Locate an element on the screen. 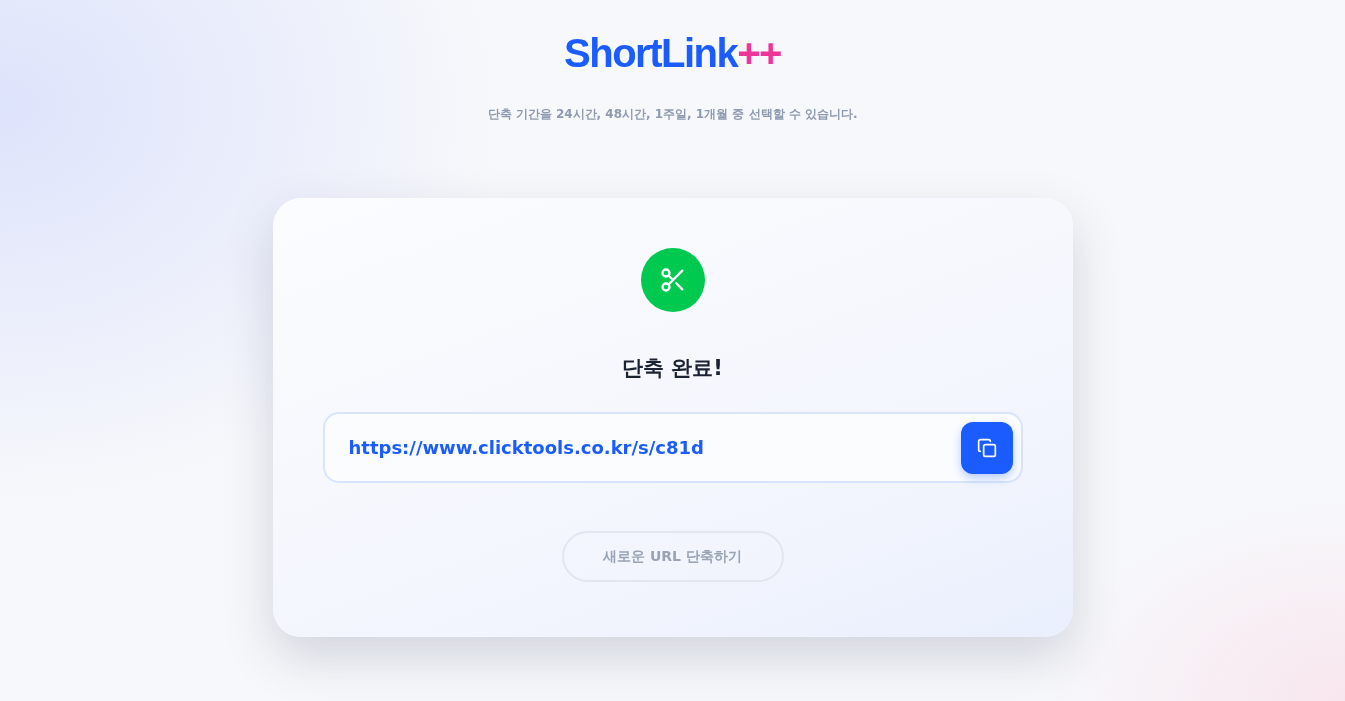  card-title: 단축 완료! is located at coordinates (672, 368).